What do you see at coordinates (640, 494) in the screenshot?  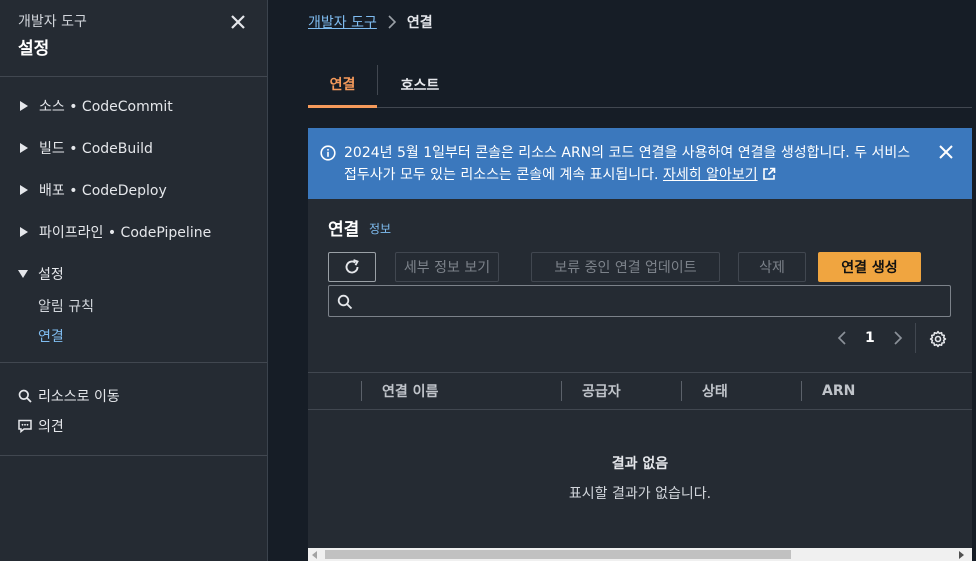 I see `empty-state-description: 표시할 결과가 없습니다.` at bounding box center [640, 494].